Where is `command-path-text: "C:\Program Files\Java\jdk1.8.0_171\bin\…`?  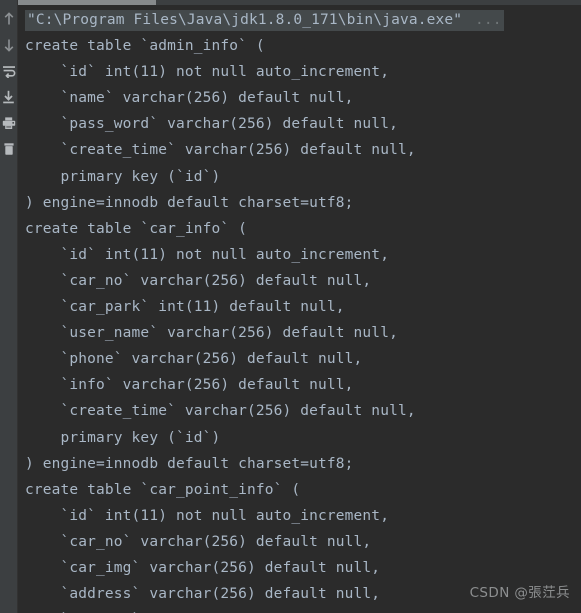
command-path-text: "C:\Program Files\Java\jdk1.8.0_171\bin\… is located at coordinates (245, 20).